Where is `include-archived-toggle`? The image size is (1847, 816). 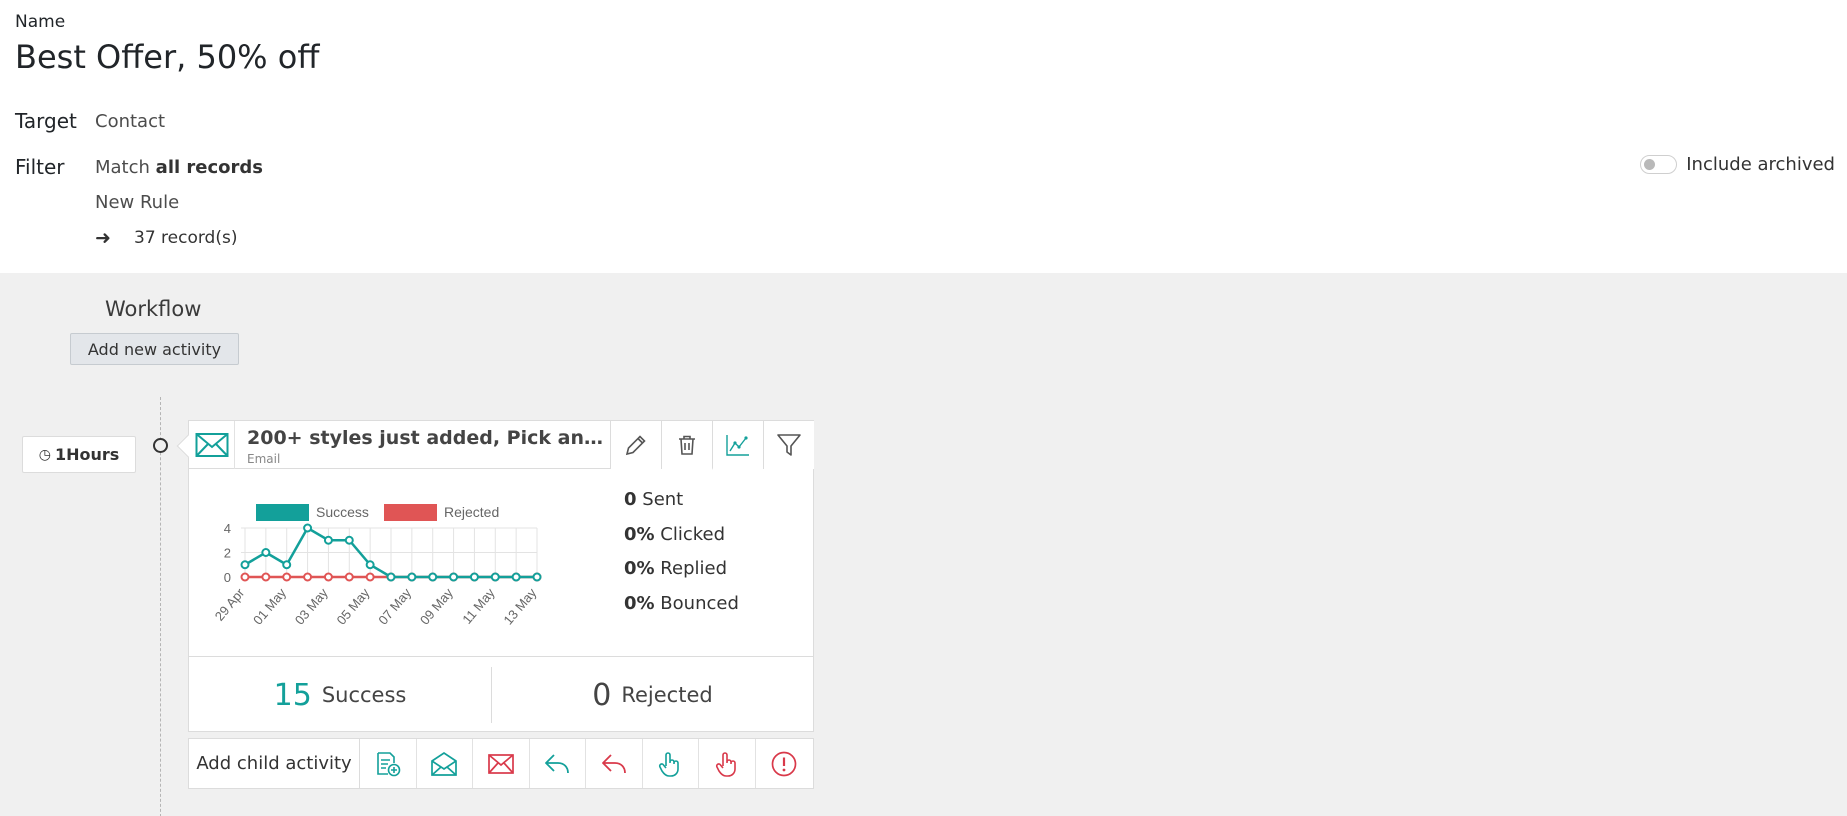 include-archived-toggle is located at coordinates (1659, 164).